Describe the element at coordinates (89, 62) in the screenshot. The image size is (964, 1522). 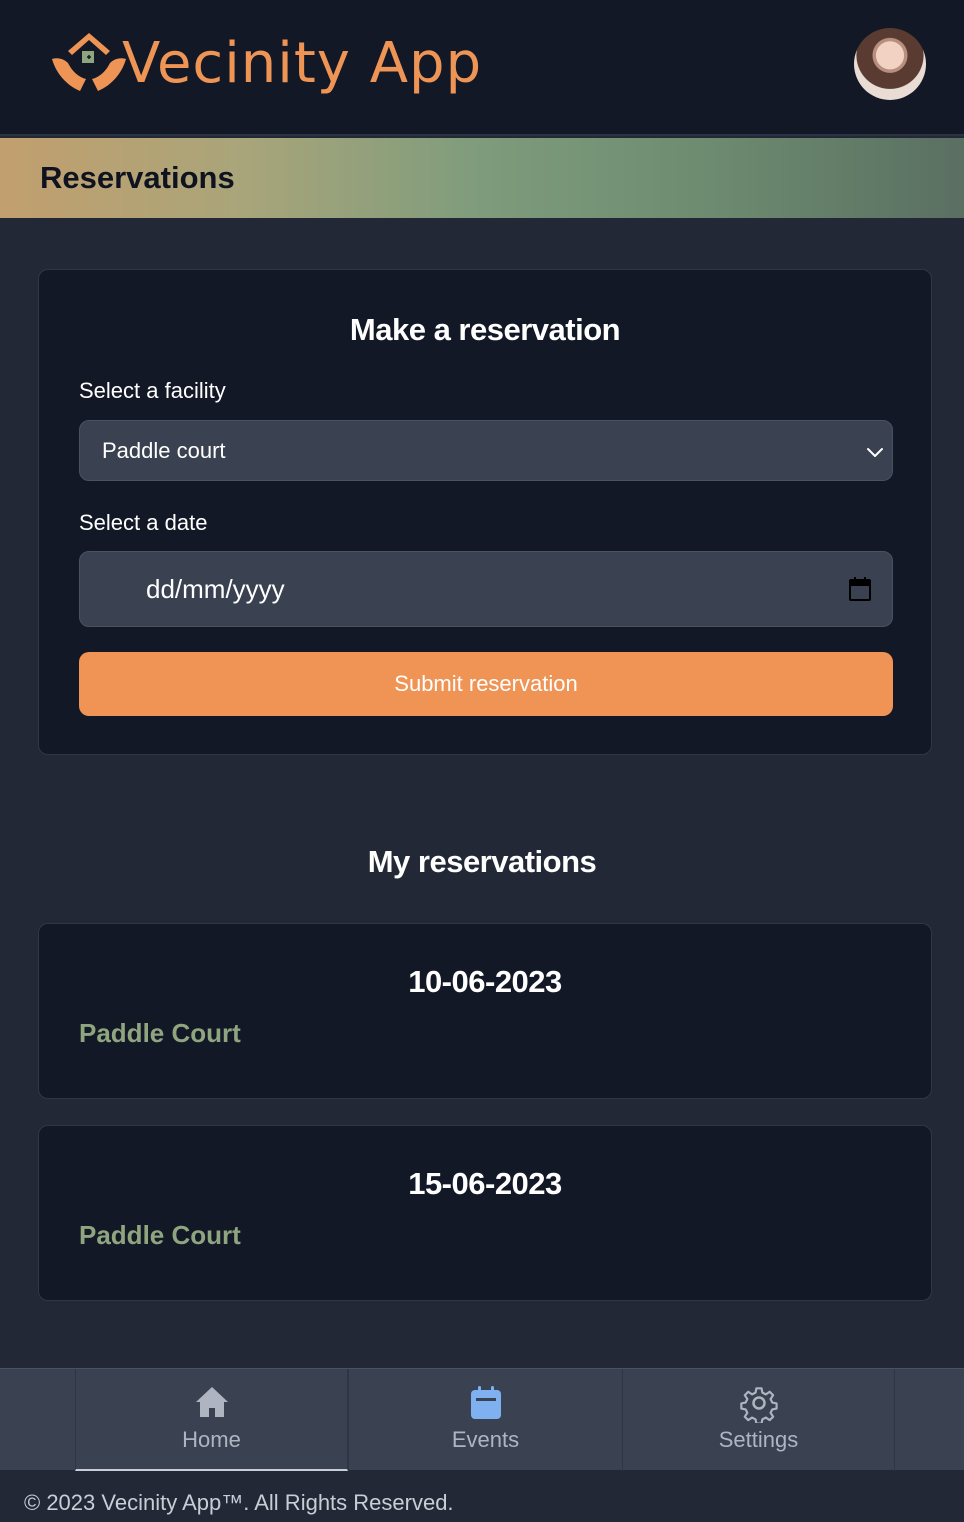
I see `hands-house-icon` at that location.